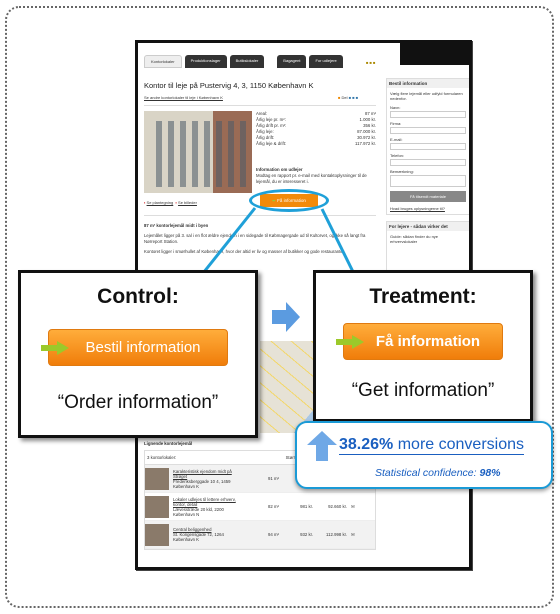 Image resolution: width=560 pixels, height=614 pixels. What do you see at coordinates (138, 296) in the screenshot?
I see `control-heading: Control:` at bounding box center [138, 296].